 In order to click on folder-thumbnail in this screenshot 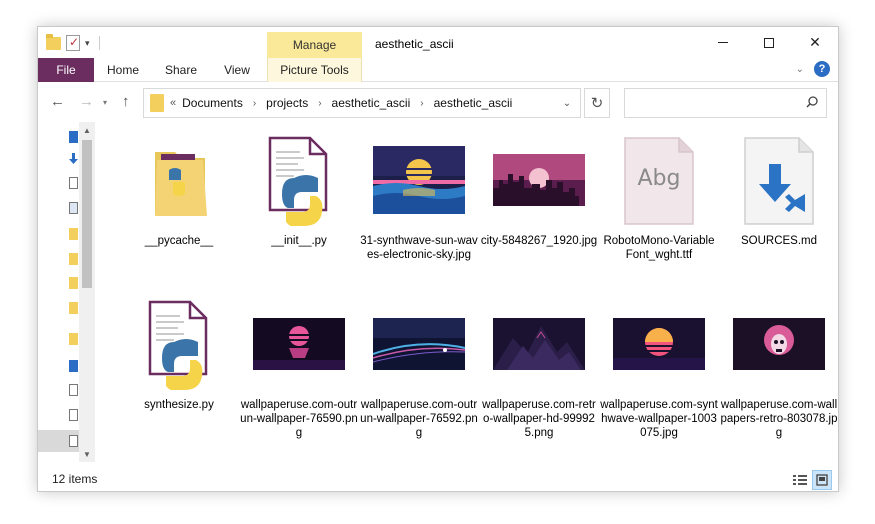, I will do `click(179, 180)`.